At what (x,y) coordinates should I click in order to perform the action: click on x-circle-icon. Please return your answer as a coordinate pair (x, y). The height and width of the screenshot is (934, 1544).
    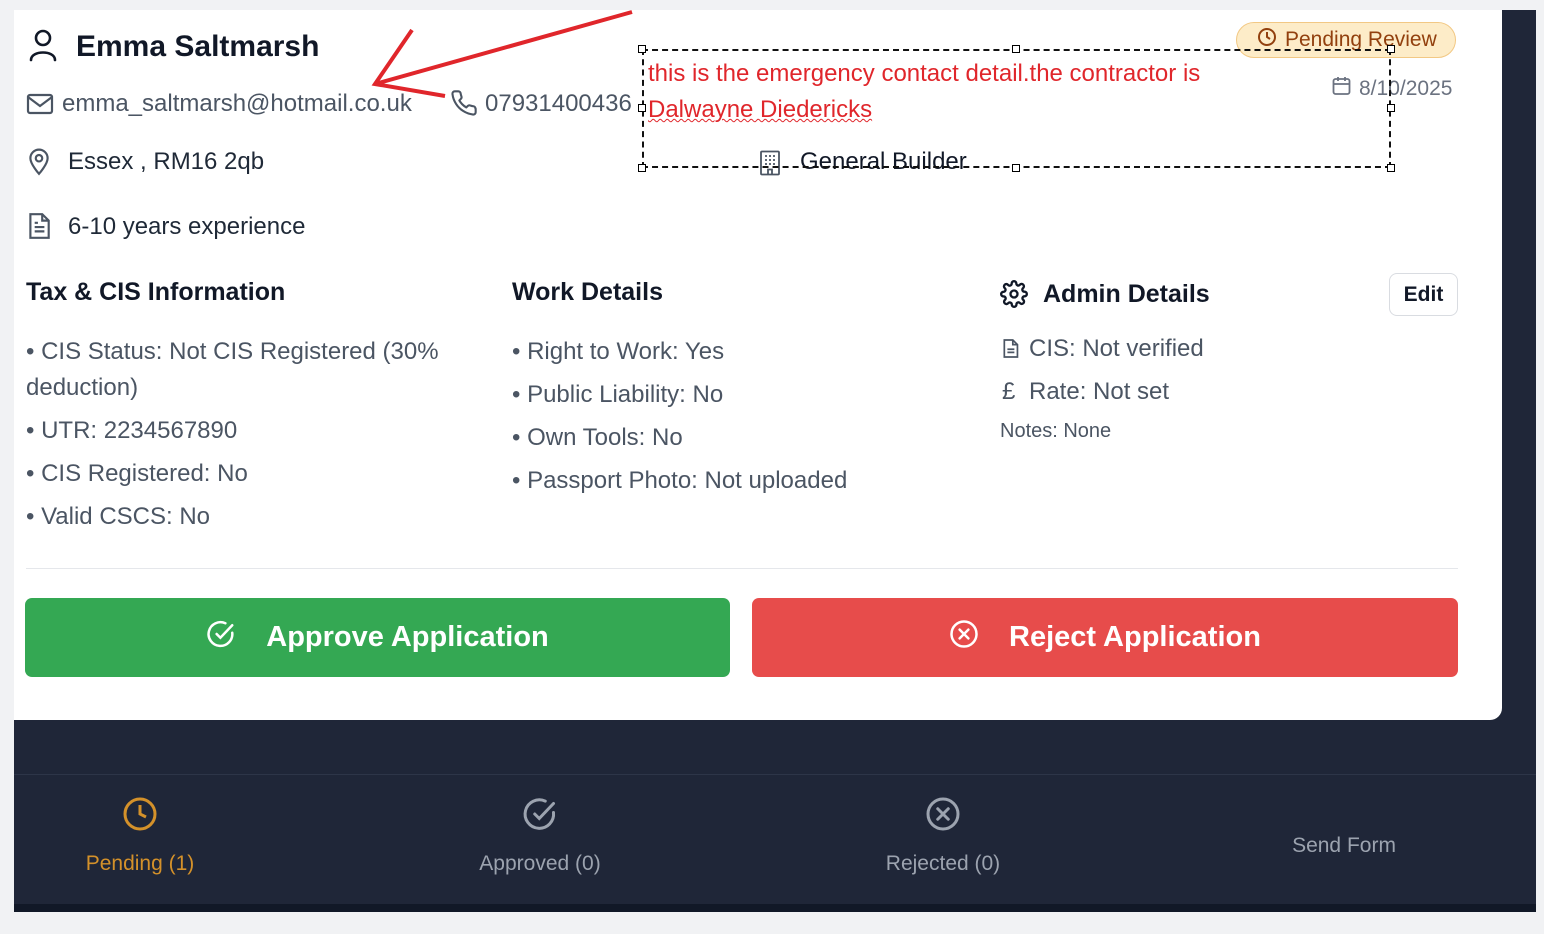
    Looking at the image, I should click on (943, 816).